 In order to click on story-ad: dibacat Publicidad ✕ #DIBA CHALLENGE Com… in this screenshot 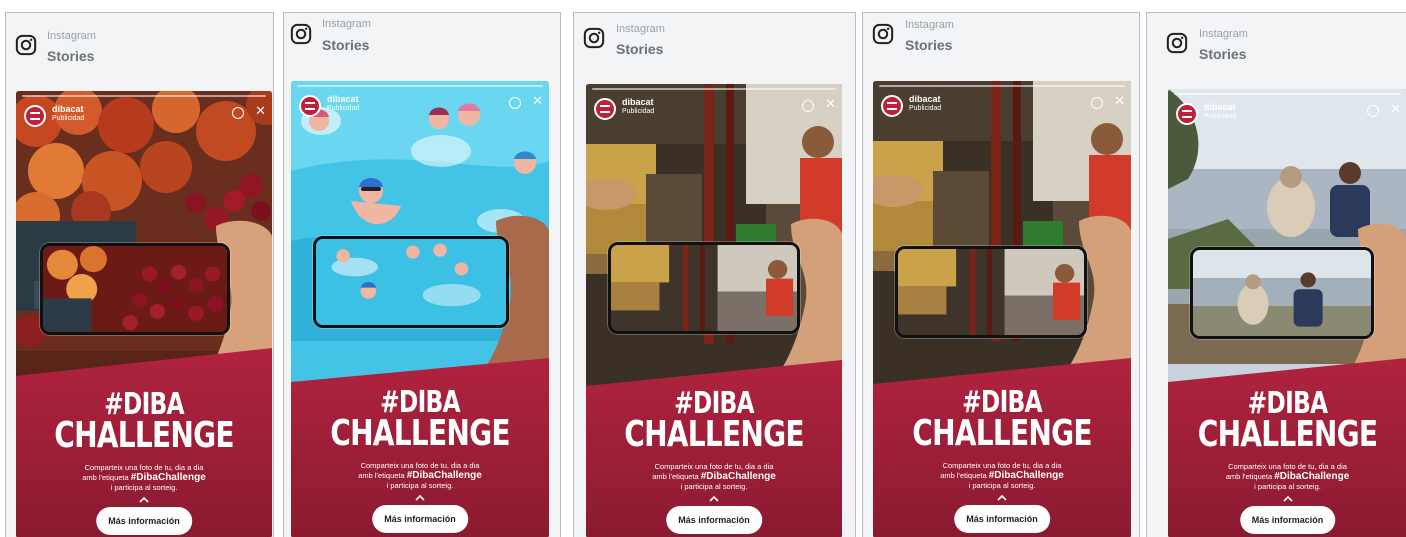, I will do `click(1287, 313)`.